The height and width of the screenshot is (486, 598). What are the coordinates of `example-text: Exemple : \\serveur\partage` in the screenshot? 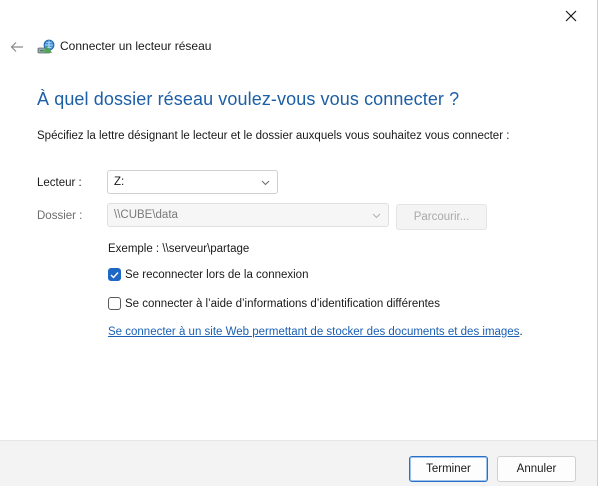 It's located at (179, 249).